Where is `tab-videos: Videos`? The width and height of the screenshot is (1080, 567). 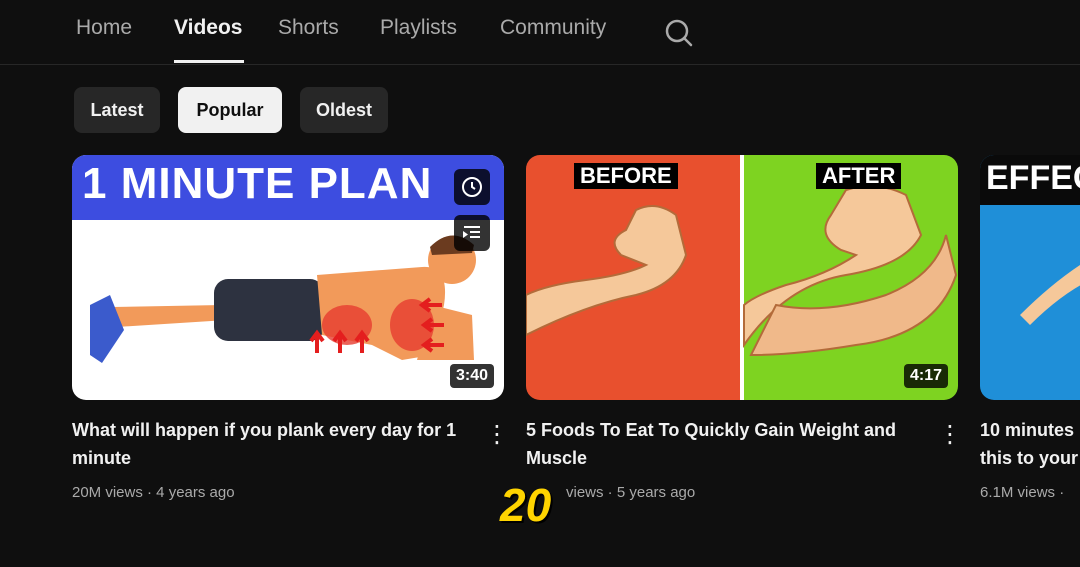
tab-videos: Videos is located at coordinates (208, 28).